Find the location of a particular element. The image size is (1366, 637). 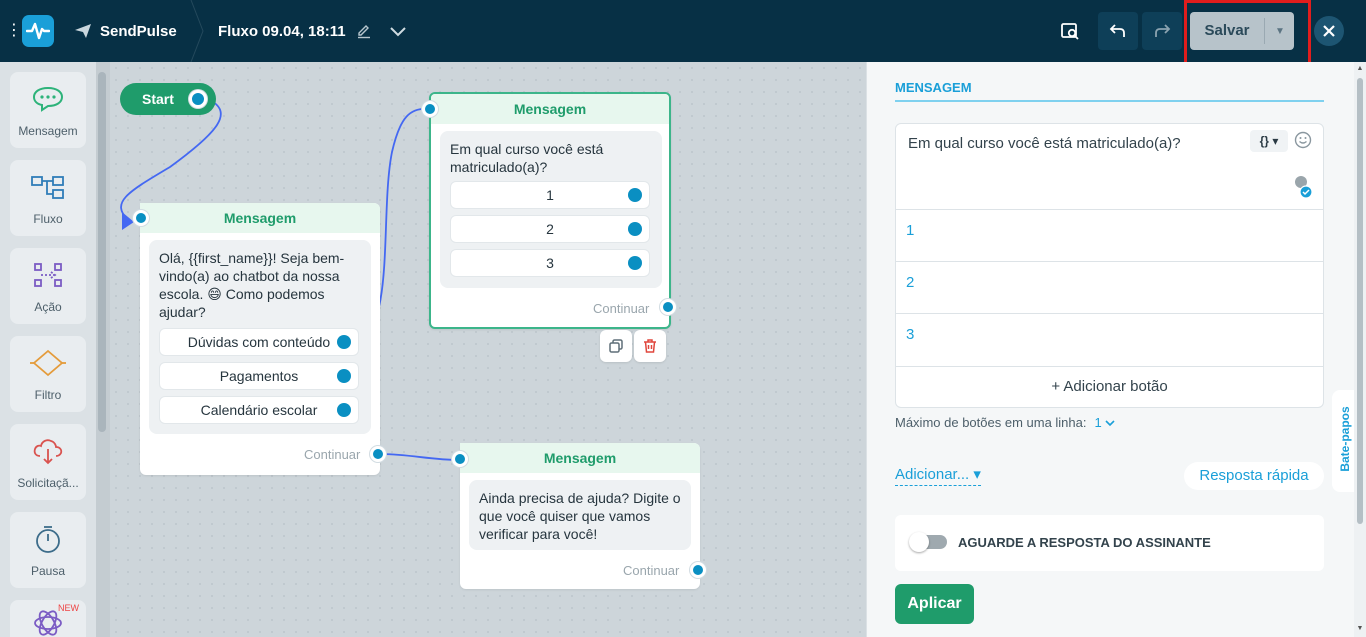

start-node: Start is located at coordinates (168, 99).